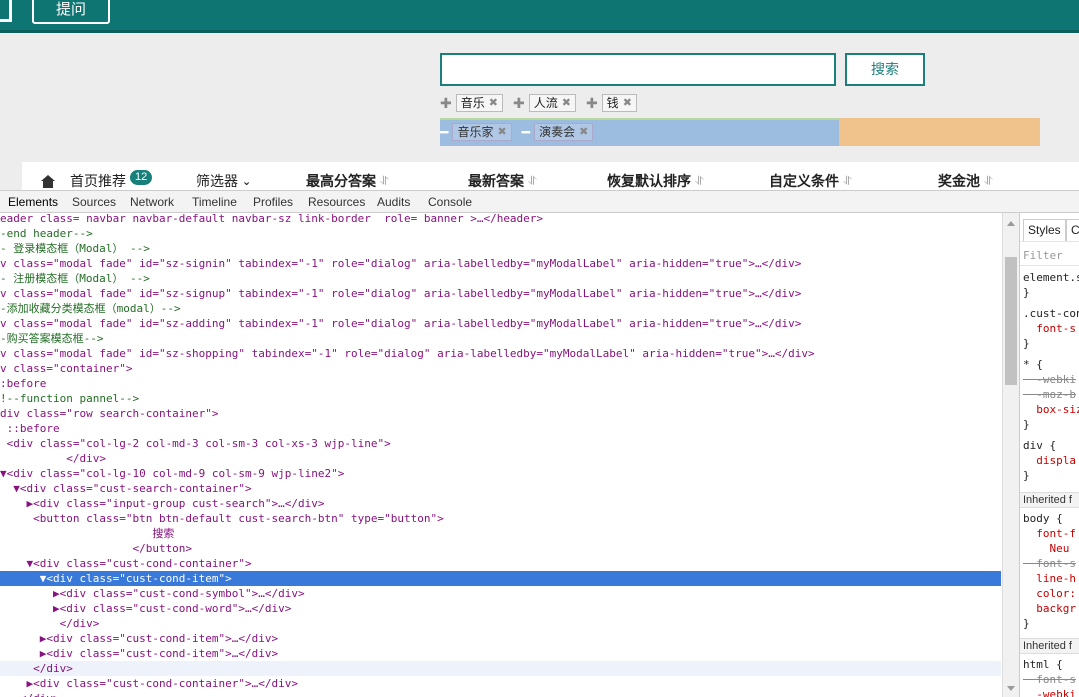 The image size is (1079, 697). What do you see at coordinates (1049, 594) in the screenshot?
I see `style-rule-line: color:` at bounding box center [1049, 594].